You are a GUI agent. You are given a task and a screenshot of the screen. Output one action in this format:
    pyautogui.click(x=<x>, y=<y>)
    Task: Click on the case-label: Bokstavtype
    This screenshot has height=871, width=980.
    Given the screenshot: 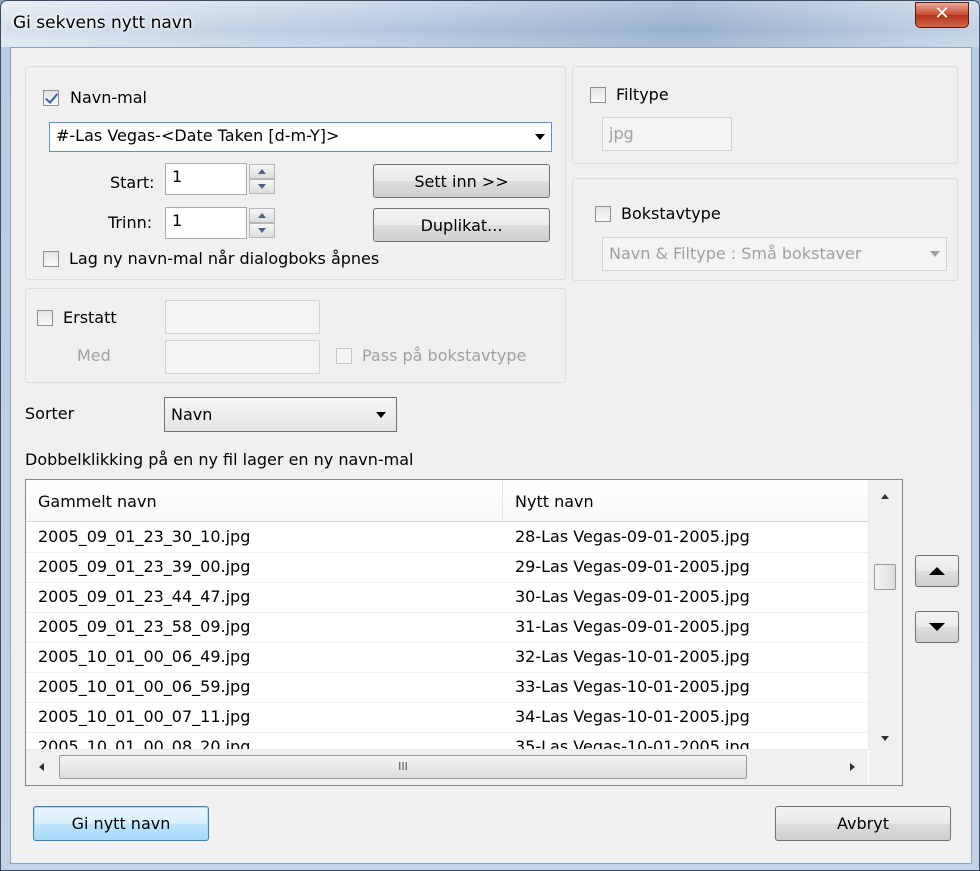 What is the action you would take?
    pyautogui.click(x=671, y=213)
    